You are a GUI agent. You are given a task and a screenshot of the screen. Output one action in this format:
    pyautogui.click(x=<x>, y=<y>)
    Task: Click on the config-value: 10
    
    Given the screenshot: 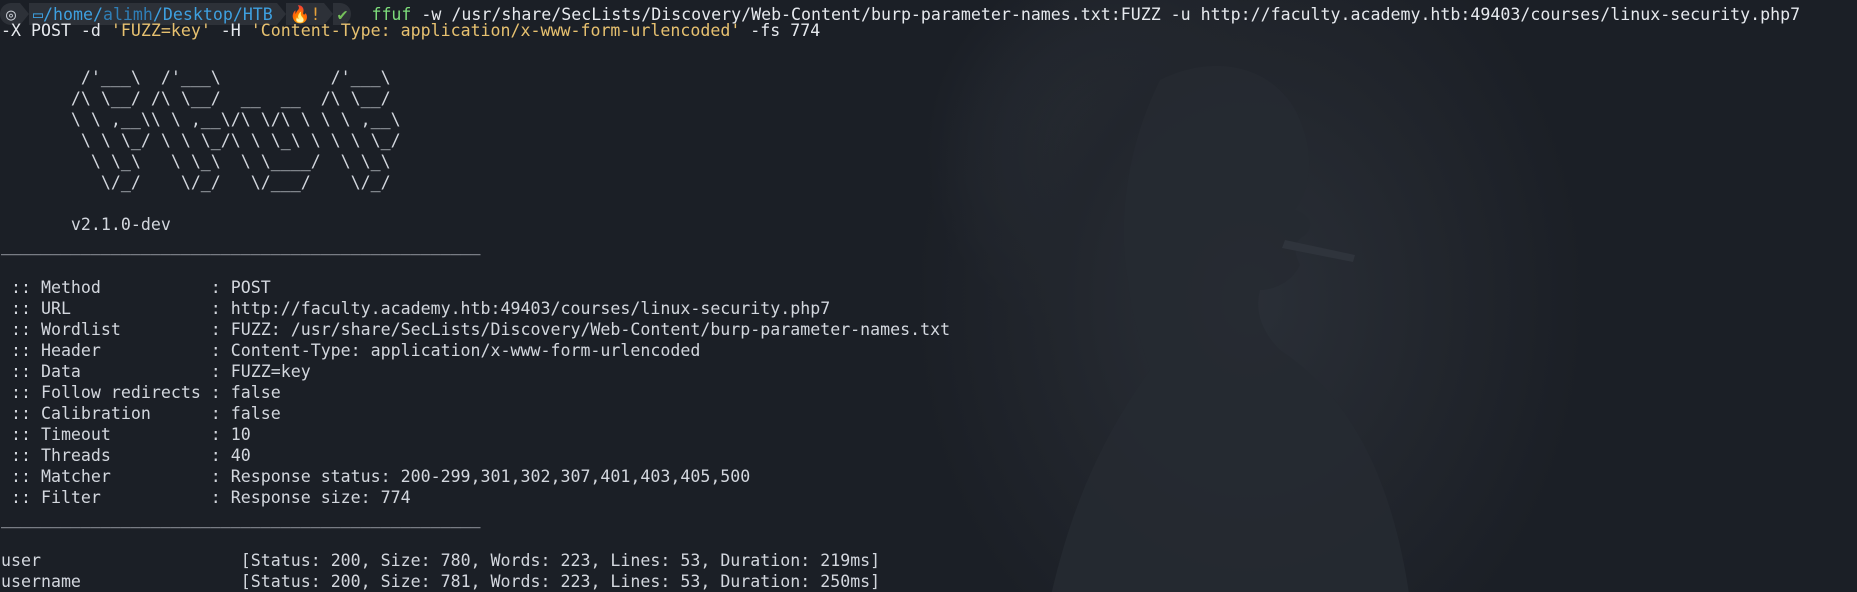 What is the action you would take?
    pyautogui.click(x=240, y=434)
    